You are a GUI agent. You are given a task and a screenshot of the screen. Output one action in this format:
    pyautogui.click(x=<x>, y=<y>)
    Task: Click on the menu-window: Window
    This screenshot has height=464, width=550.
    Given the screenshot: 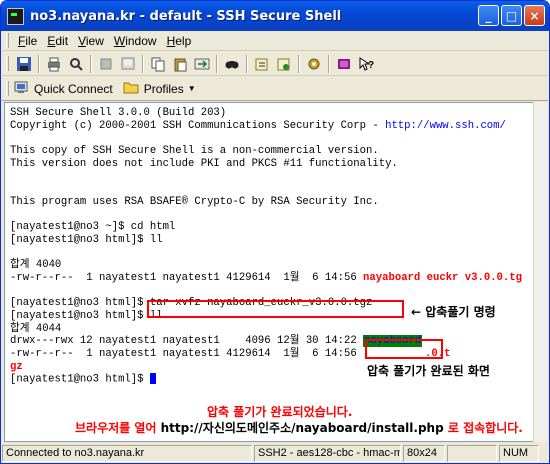 What is the action you would take?
    pyautogui.click(x=135, y=41)
    